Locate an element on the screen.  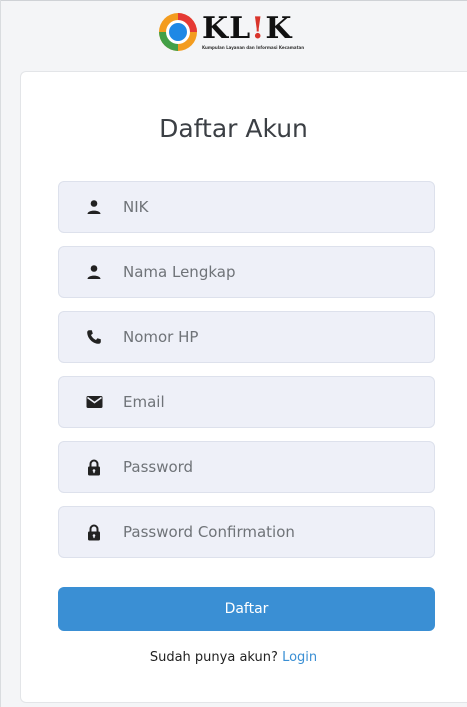
login-link: Login is located at coordinates (299, 657).